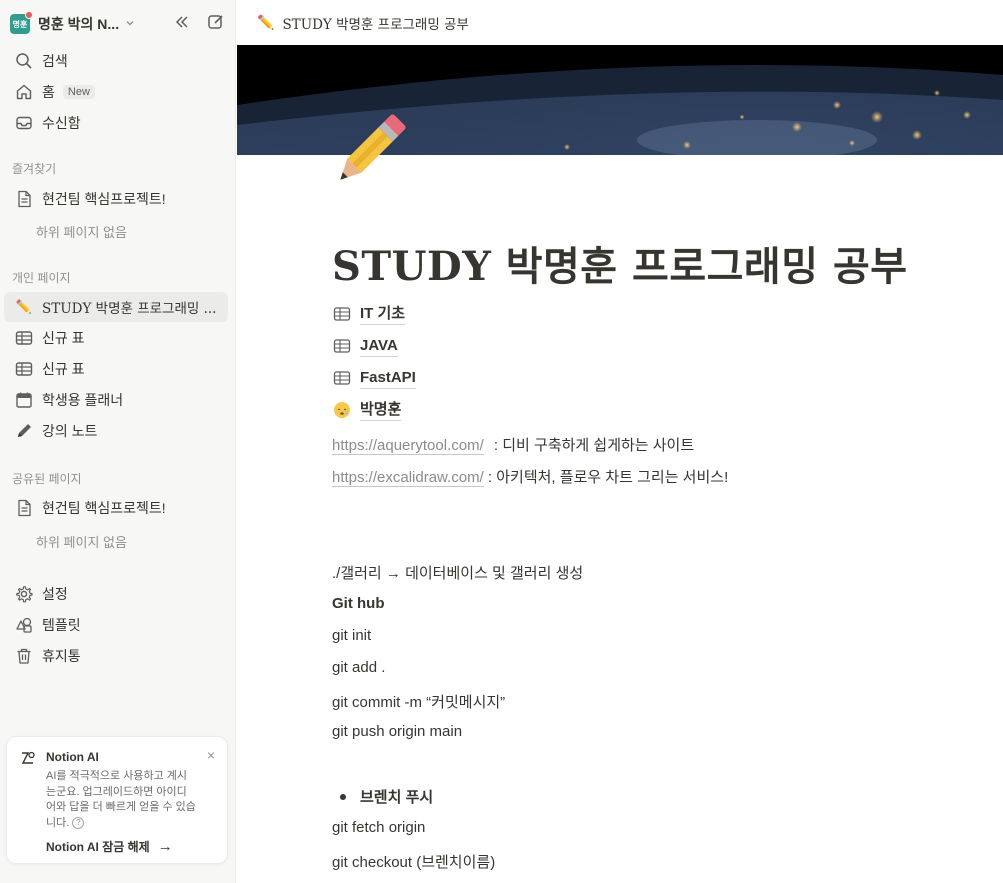  What do you see at coordinates (83, 400) in the screenshot?
I see `sidebar-item-label: 학생용 플래너` at bounding box center [83, 400].